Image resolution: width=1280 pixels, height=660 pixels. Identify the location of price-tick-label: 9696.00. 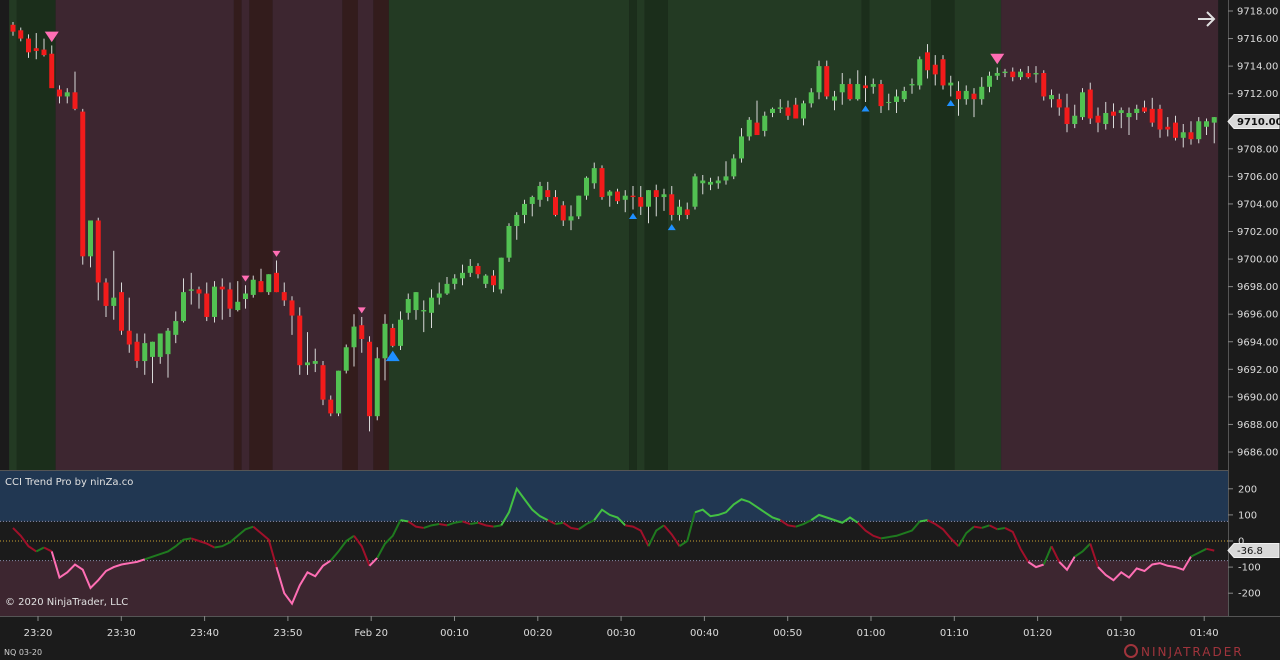
(1257, 315).